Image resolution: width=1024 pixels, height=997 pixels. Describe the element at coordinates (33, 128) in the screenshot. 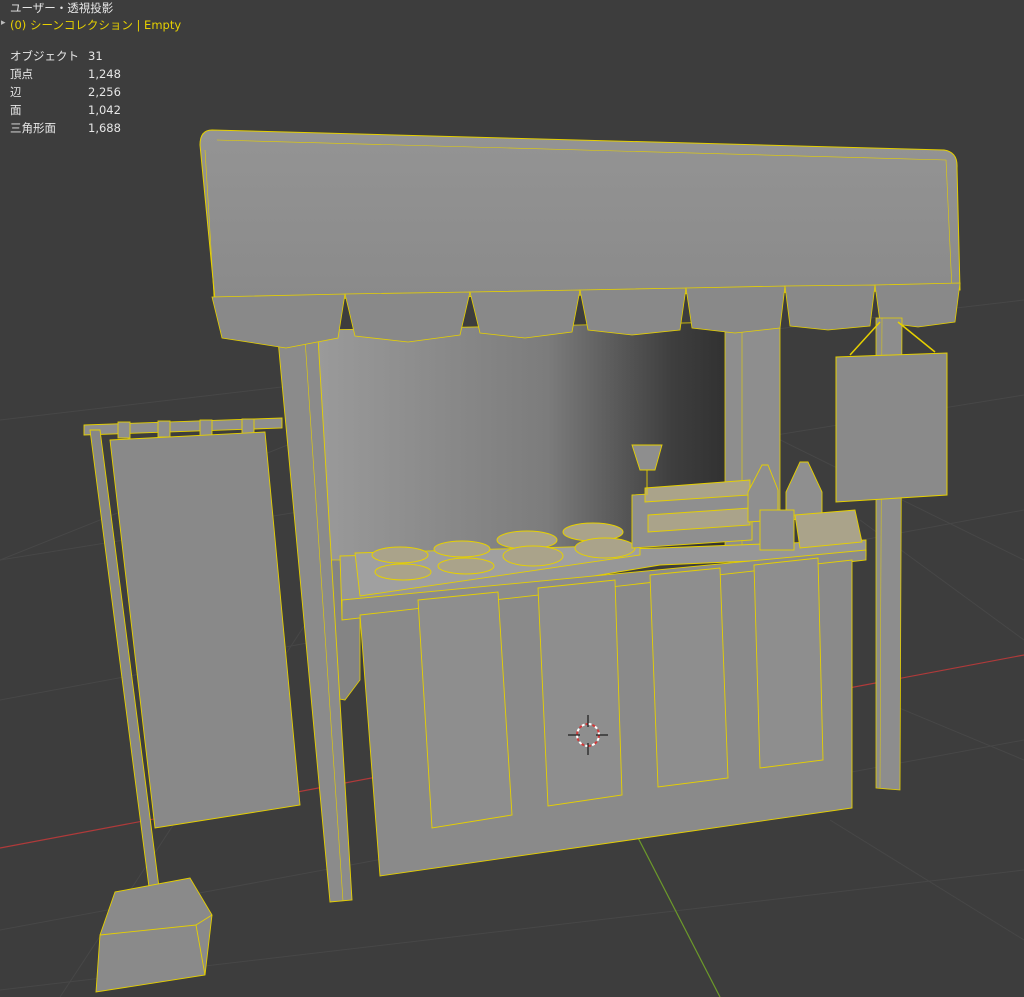

I see `stat-label: 三角形面` at that location.